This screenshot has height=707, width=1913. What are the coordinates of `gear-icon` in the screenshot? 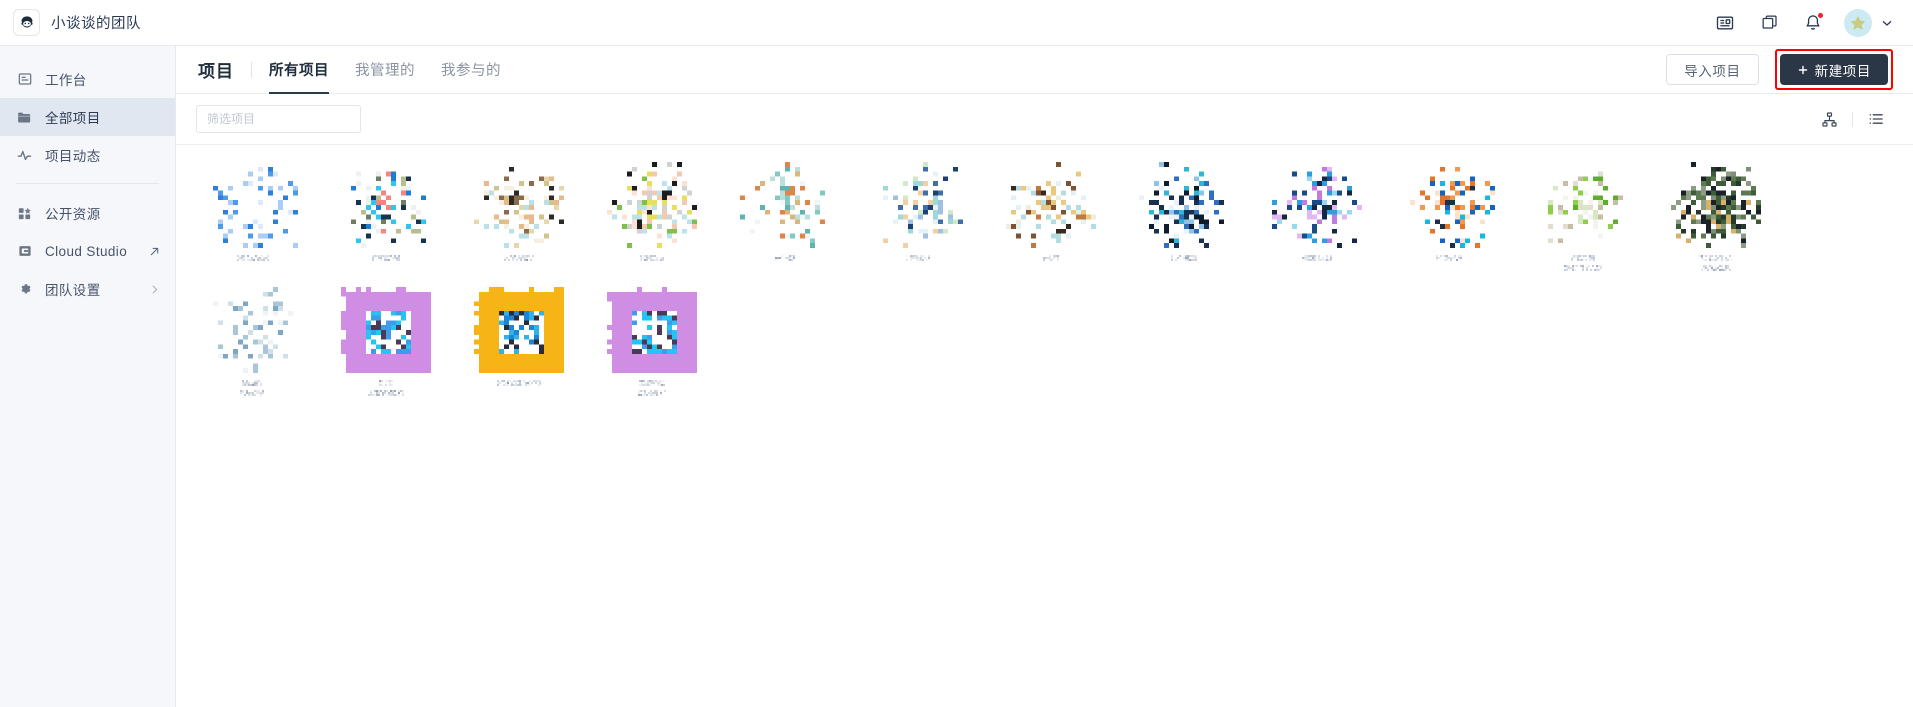 It's located at (24, 289).